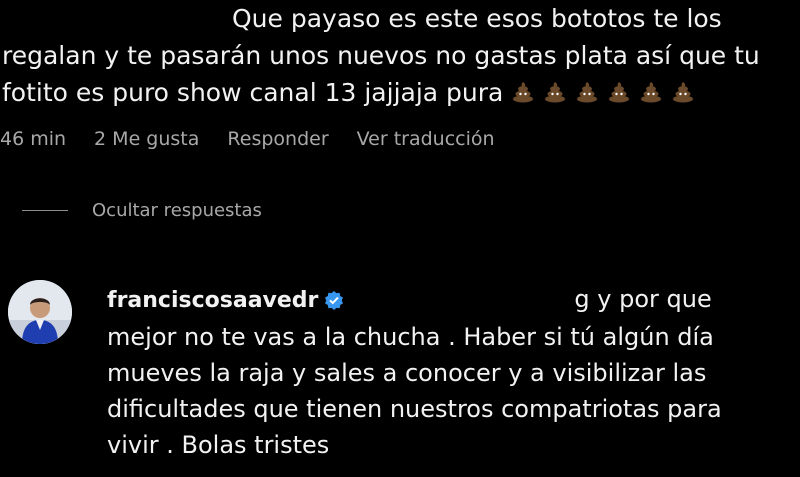 The image size is (800, 477). Describe the element at coordinates (177, 210) in the screenshot. I see `hide-replies-label: Ocultar respuestas` at that location.